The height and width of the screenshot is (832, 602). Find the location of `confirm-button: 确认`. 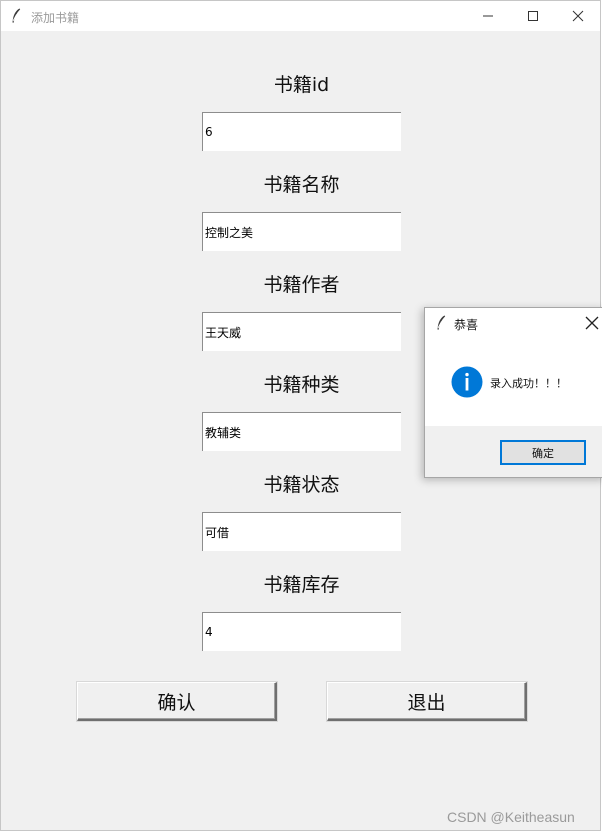

confirm-button: 确认 is located at coordinates (177, 701).